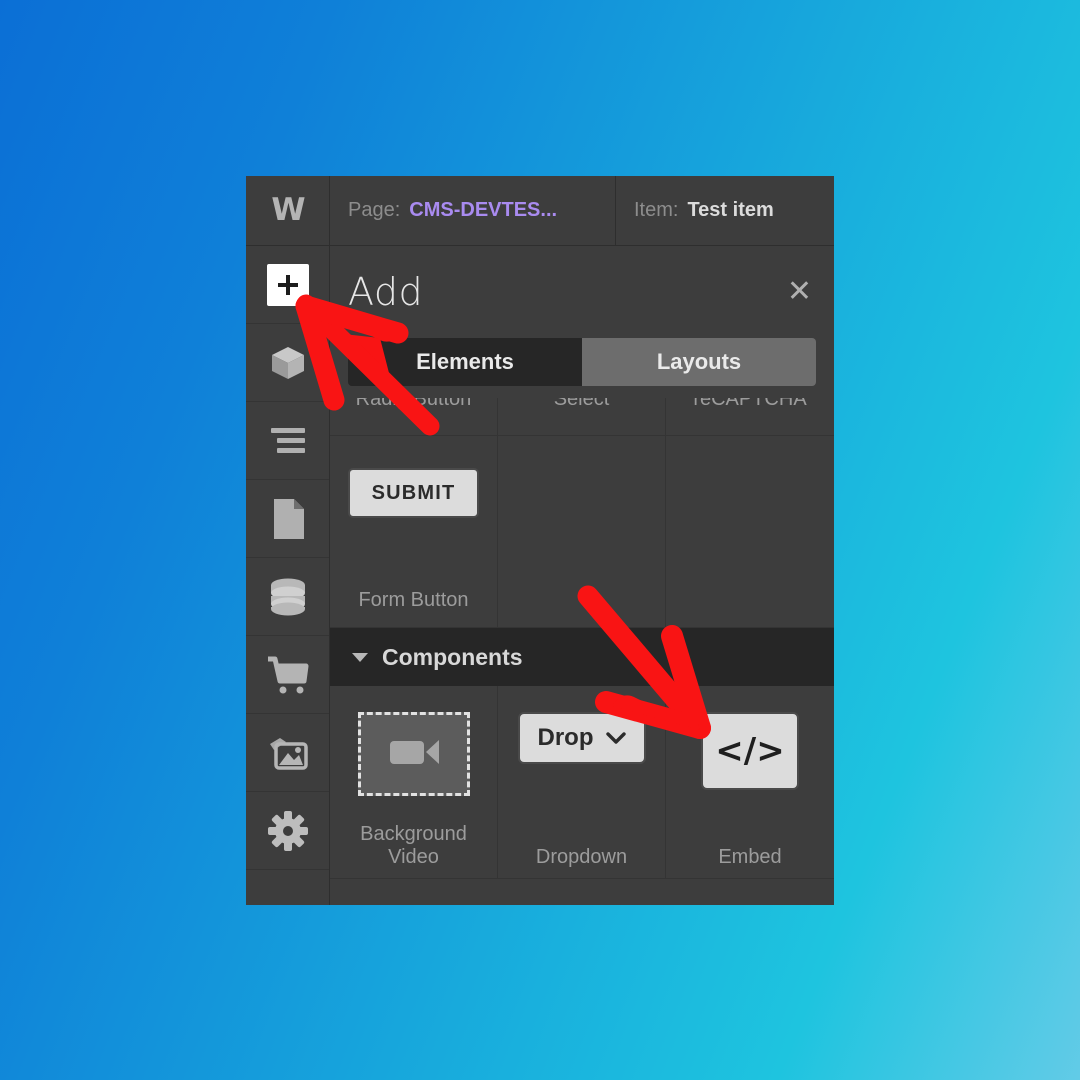  I want to click on sidebar-item-pages, so click(287, 519).